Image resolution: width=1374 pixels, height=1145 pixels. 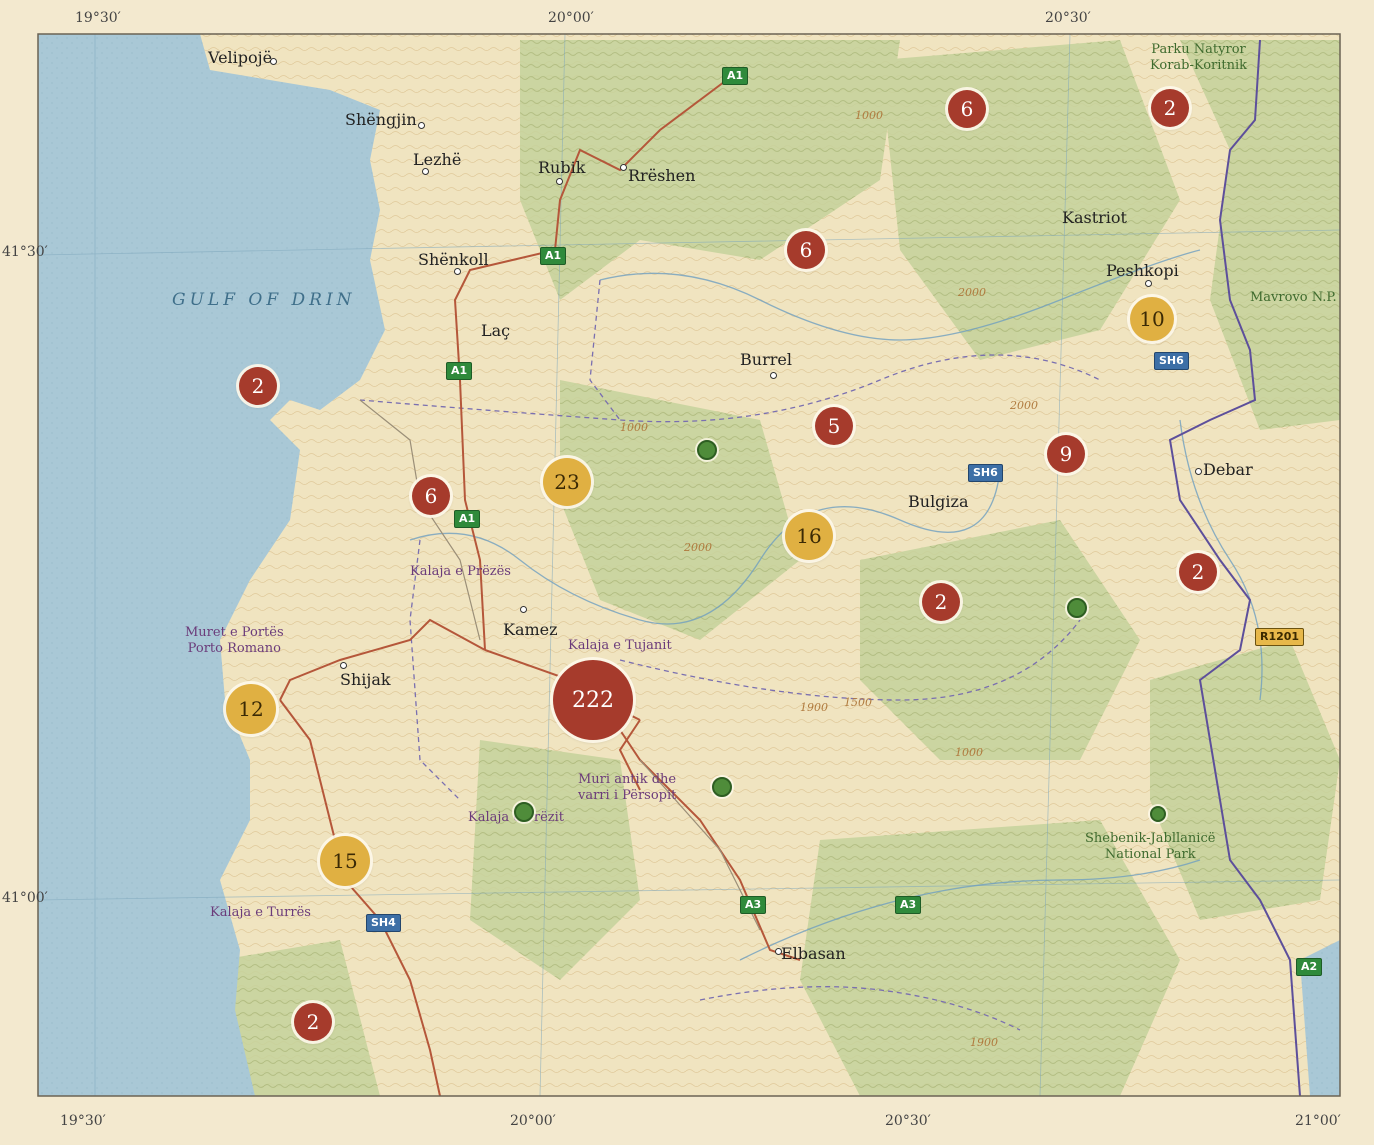 I want to click on park-label: Mavrovo N.P., so click(x=1293, y=298).